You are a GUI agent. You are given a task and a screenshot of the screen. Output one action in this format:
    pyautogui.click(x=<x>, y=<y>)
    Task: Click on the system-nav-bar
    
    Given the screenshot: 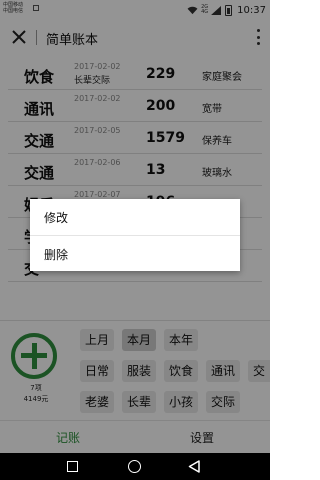 What is the action you would take?
    pyautogui.click(x=135, y=466)
    